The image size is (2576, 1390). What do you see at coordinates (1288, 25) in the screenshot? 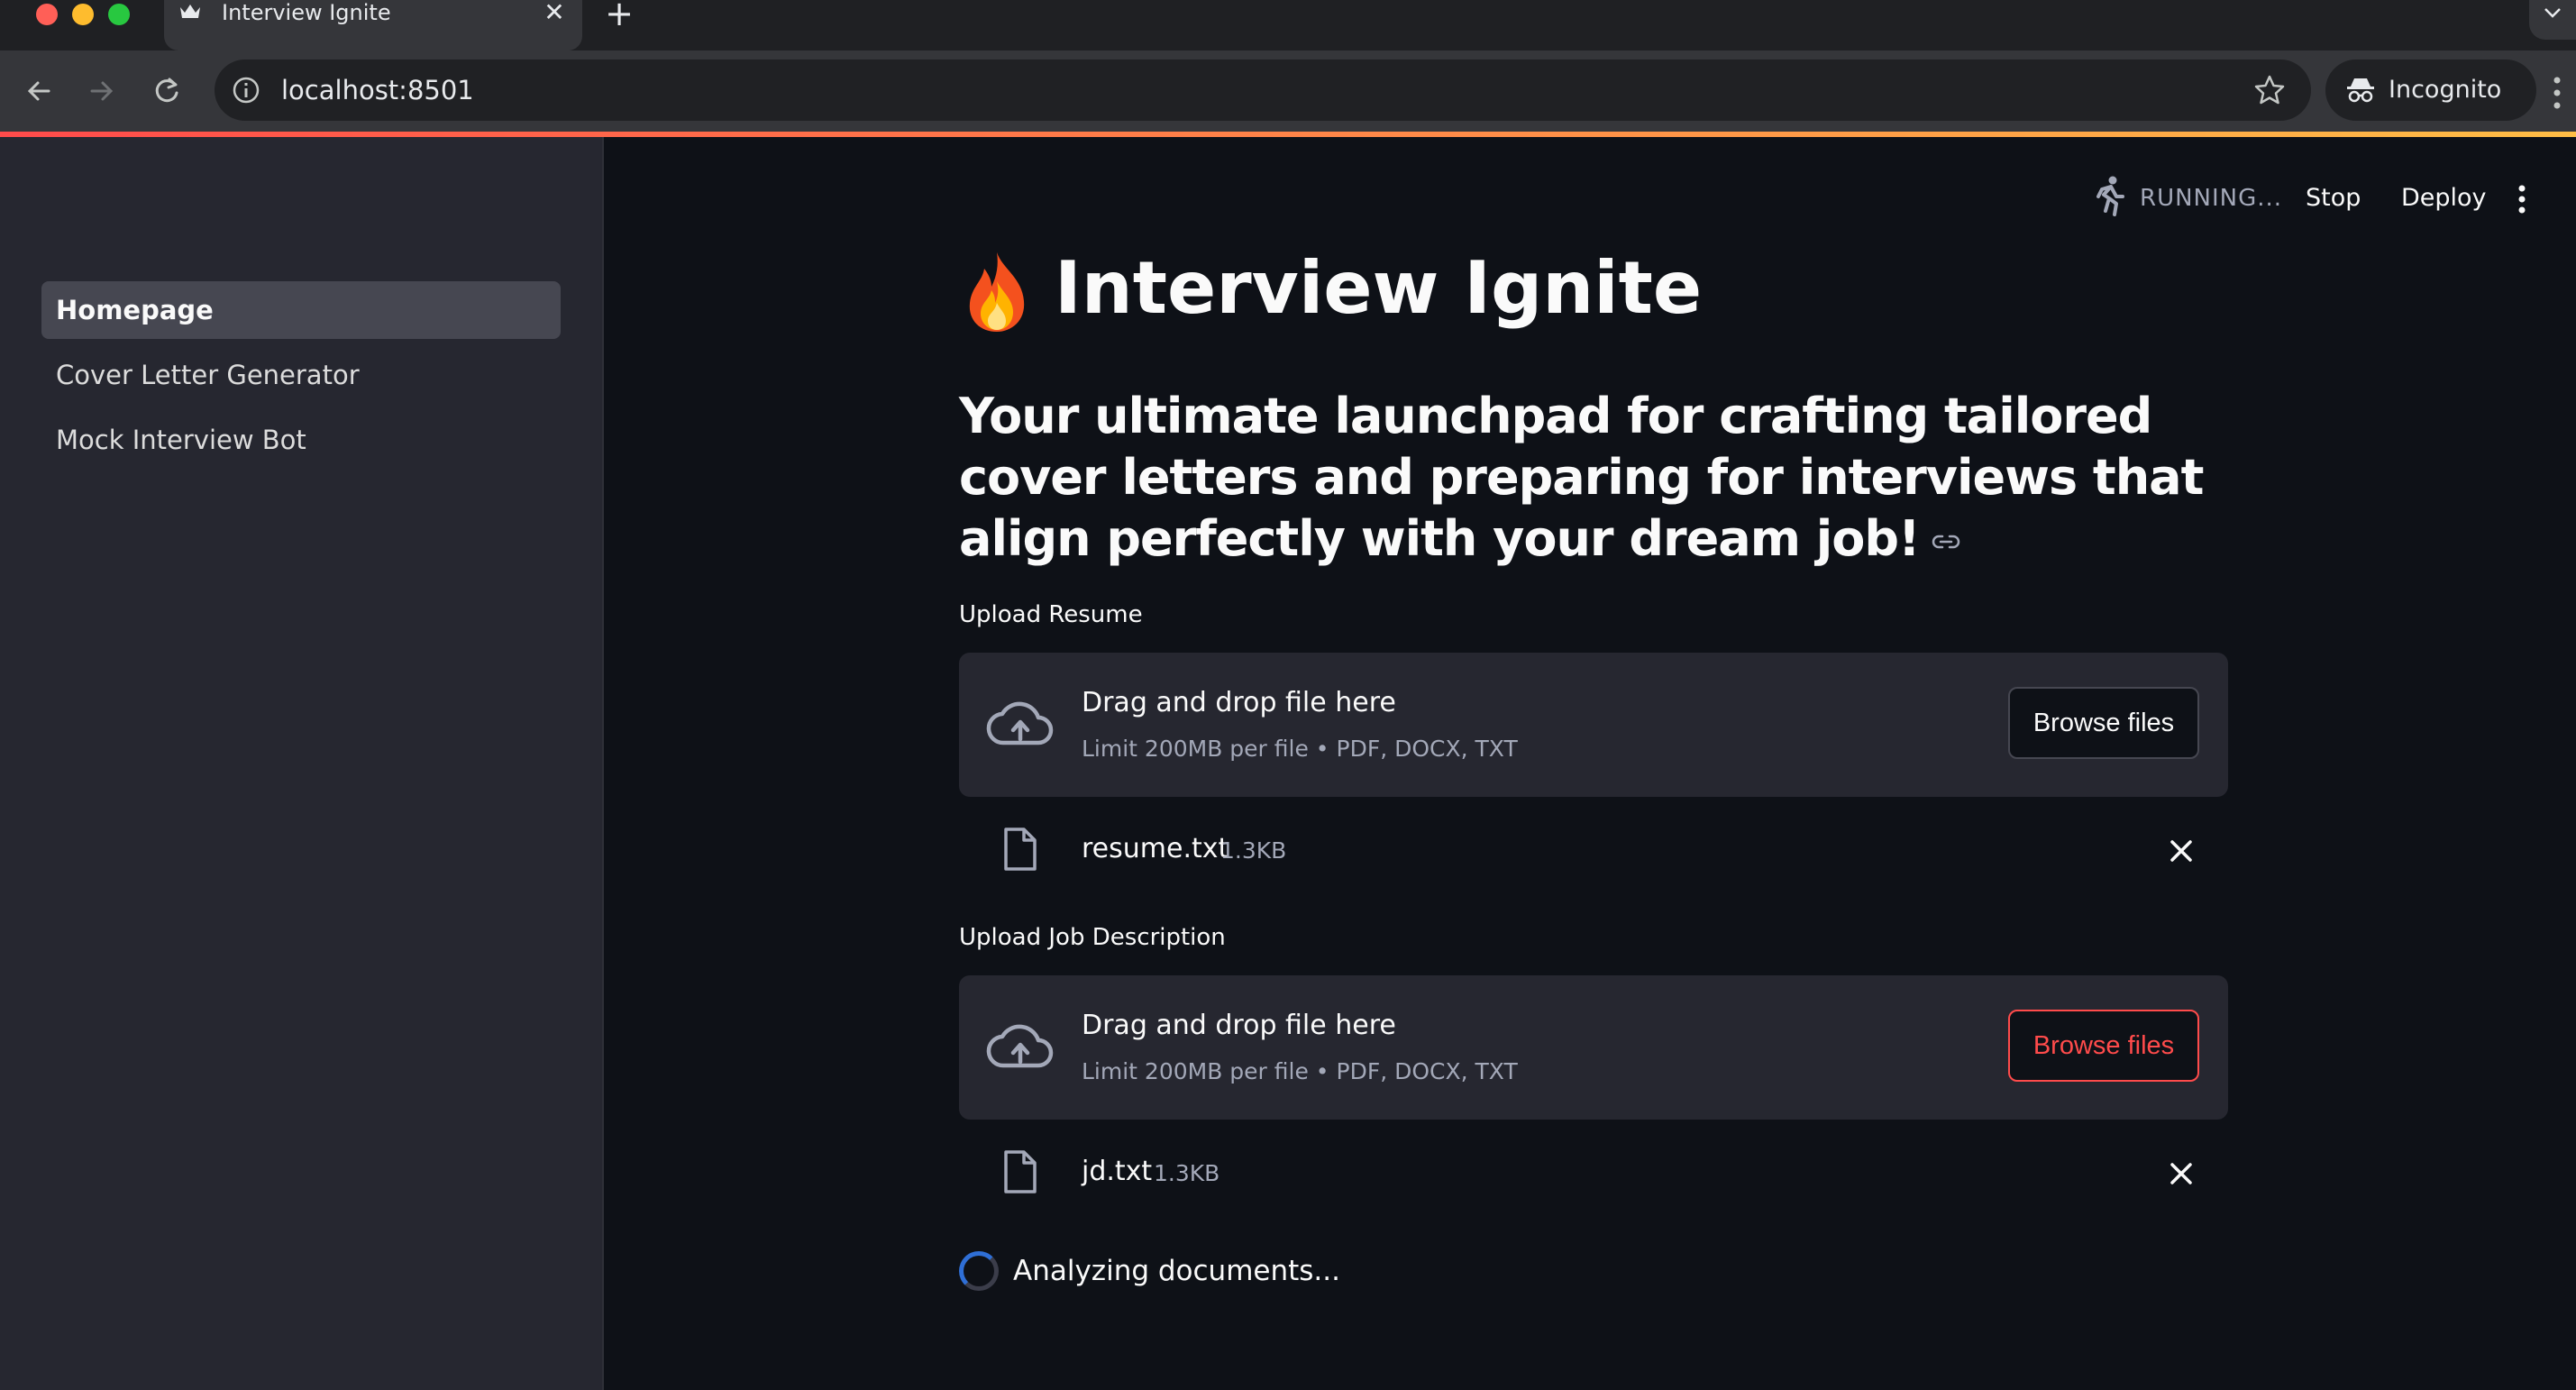
I see `browser-tab-strip: Interview Ignite ✕ +` at bounding box center [1288, 25].